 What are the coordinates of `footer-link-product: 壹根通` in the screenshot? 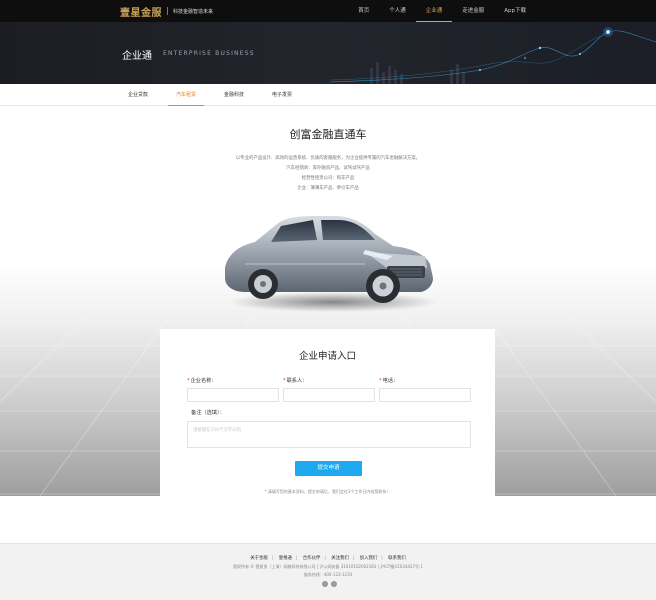 It's located at (285, 558).